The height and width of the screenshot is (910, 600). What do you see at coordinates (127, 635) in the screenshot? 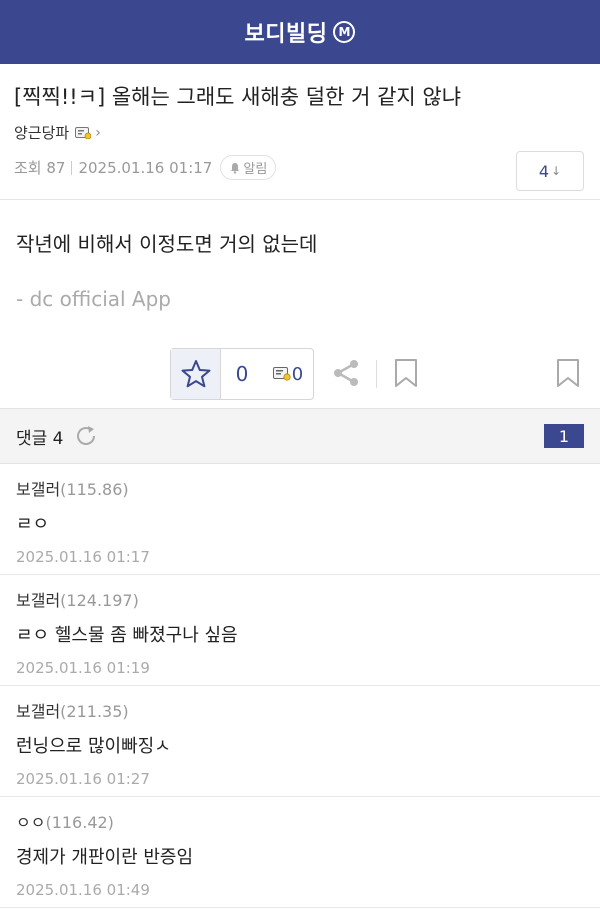
I see `comment-text: ㄹㅇ 헬스물 좀 빠졌구나 싶음` at bounding box center [127, 635].